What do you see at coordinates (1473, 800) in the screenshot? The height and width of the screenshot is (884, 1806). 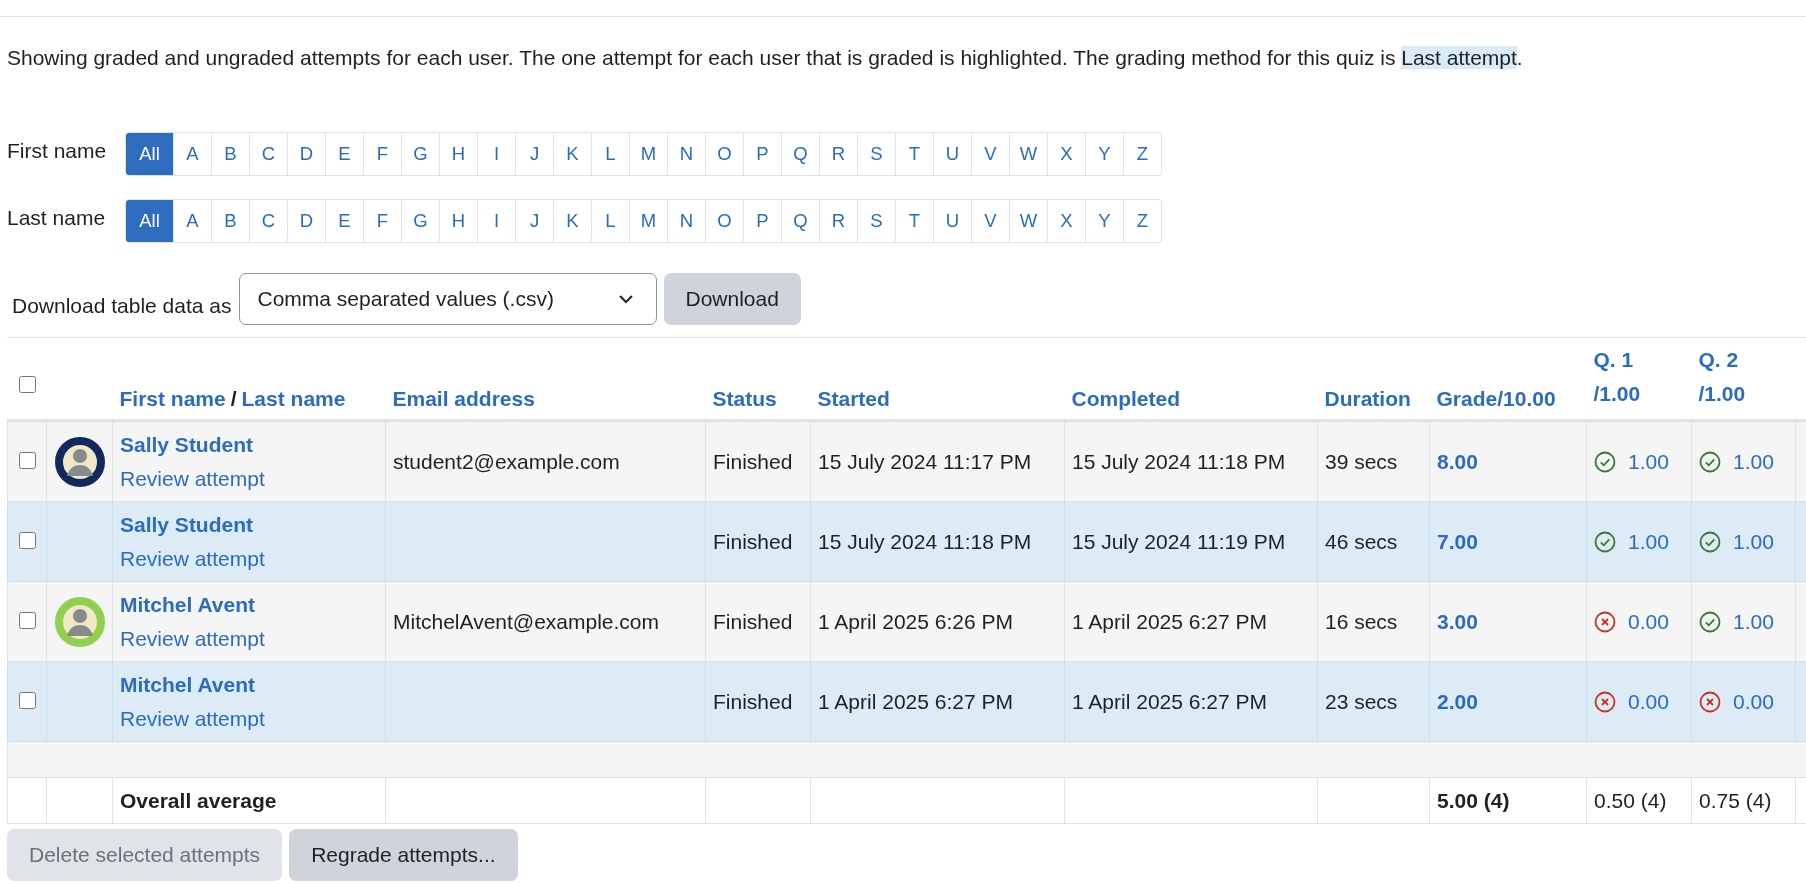 I see `average-grade: 5.00 (4)` at bounding box center [1473, 800].